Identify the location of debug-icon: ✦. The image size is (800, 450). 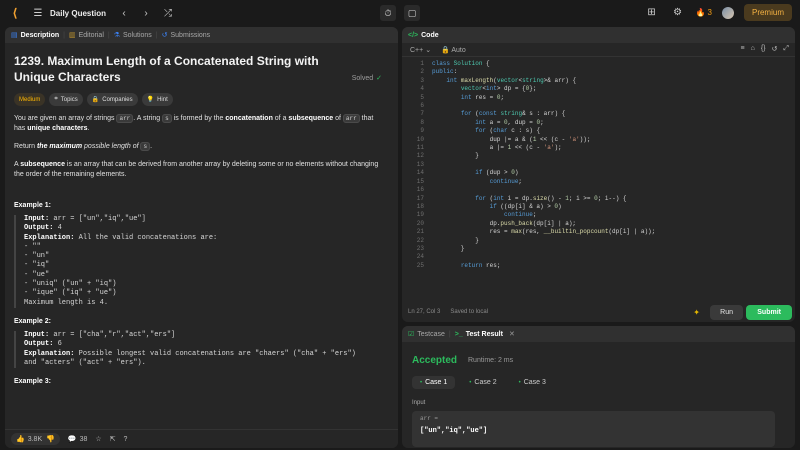
(696, 312).